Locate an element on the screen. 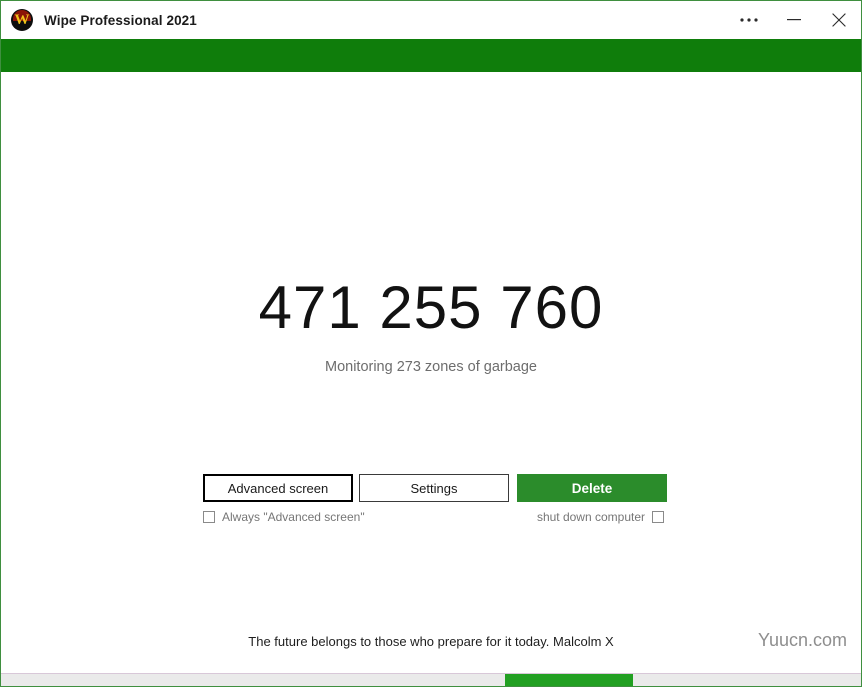 The height and width of the screenshot is (687, 862). action-buttons-row: Advanced screen Settings Delete is located at coordinates (435, 488).